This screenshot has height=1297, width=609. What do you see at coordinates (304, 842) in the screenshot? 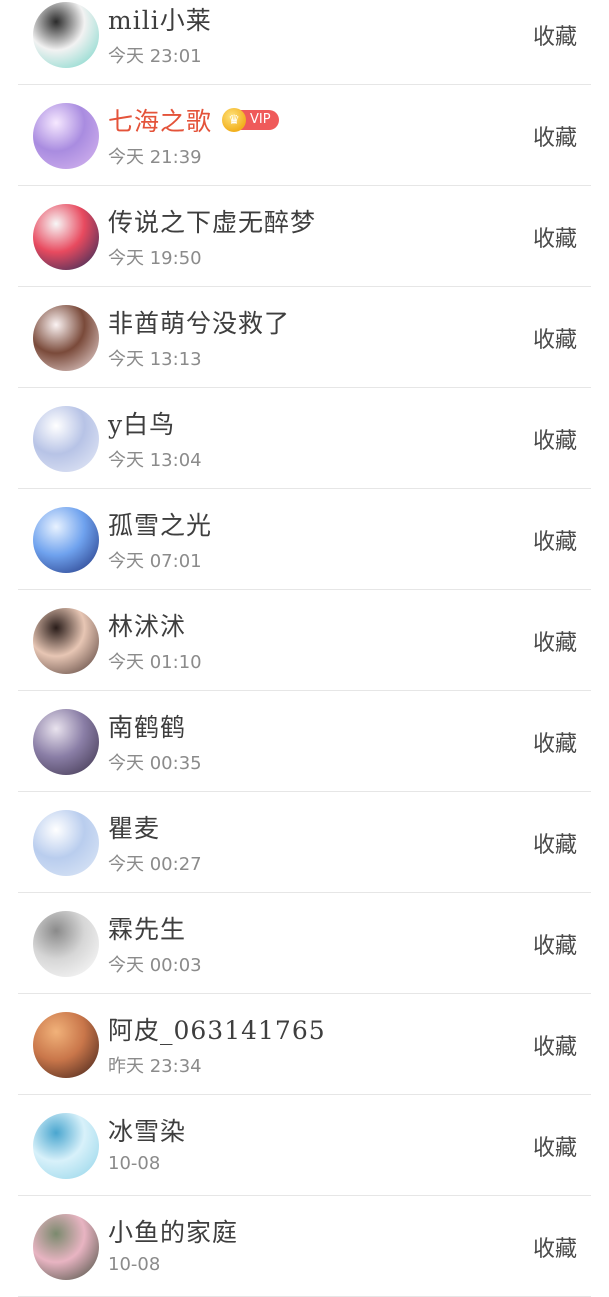
I see `list-item: 瞿麦 今天 00:27 收藏` at bounding box center [304, 842].